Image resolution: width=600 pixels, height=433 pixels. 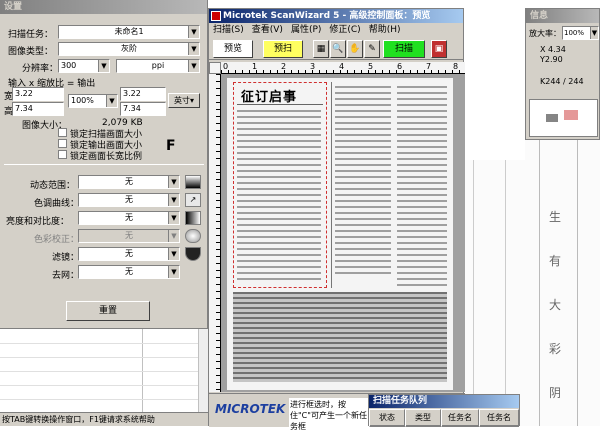 What do you see at coordinates (31, 35) in the screenshot?
I see `task-label: 扫描任务：` at bounding box center [31, 35].